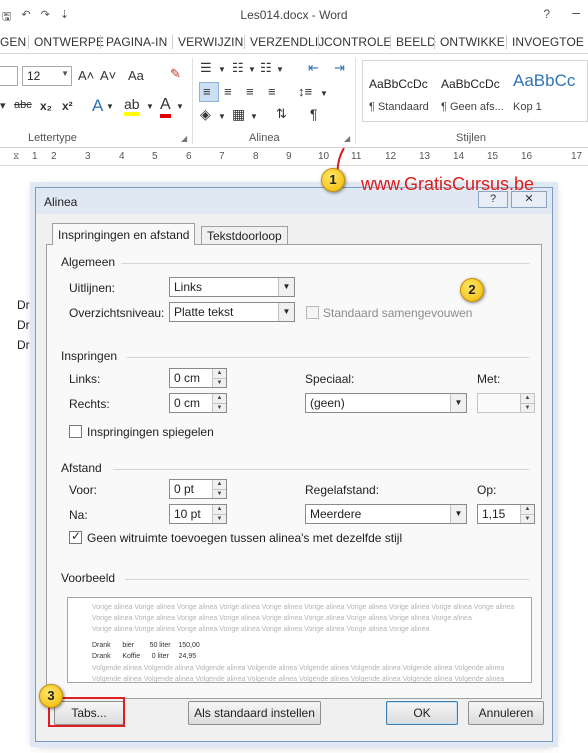 This screenshot has height=753, width=588. What do you see at coordinates (9, 76) in the screenshot?
I see `font-name-field` at bounding box center [9, 76].